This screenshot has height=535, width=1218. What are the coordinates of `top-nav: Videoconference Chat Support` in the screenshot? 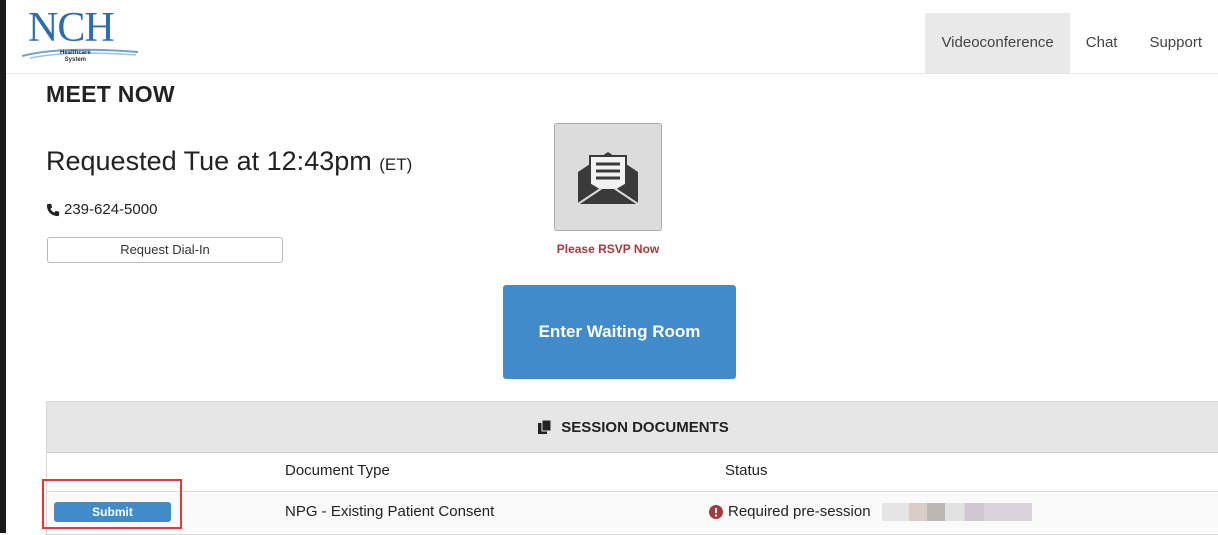 It's located at (1071, 43).